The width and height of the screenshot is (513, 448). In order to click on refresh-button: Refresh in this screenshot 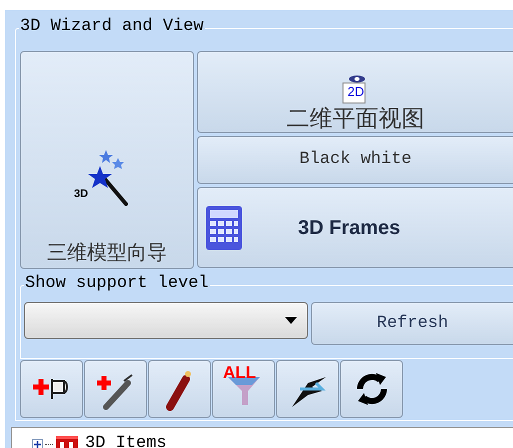, I will do `click(412, 323)`.